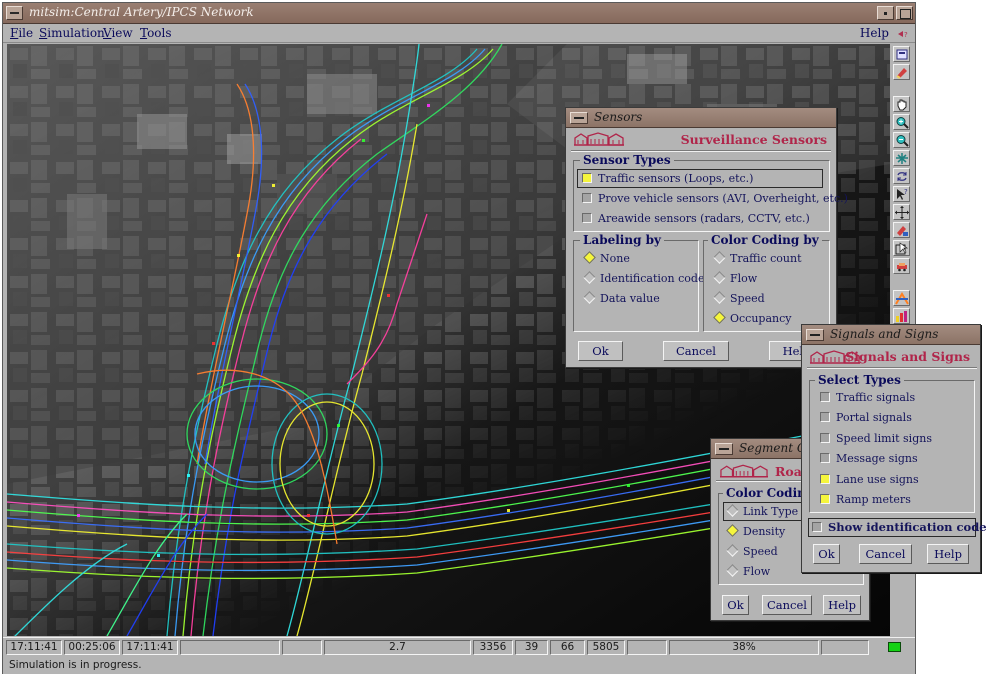 This screenshot has height=685, width=987. I want to click on select-icon, so click(901, 248).